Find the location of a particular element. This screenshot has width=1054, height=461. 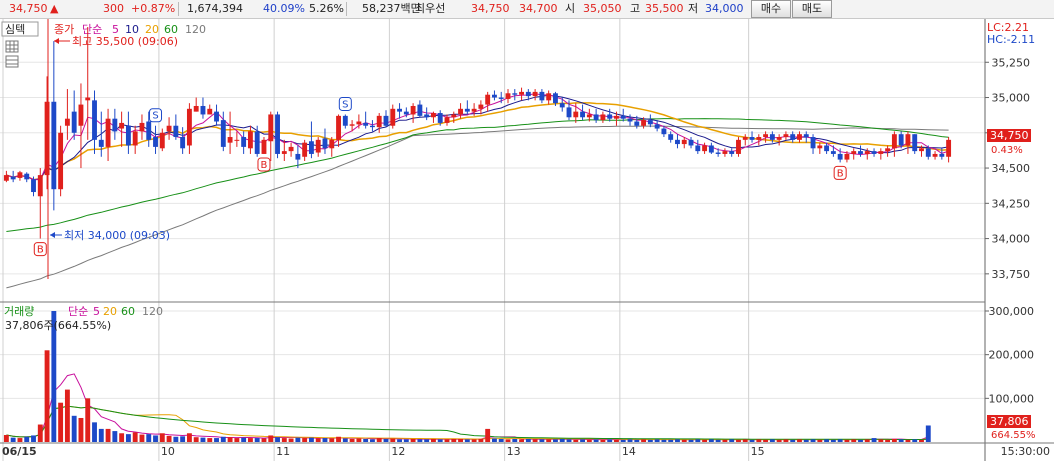

min-annotation: 최저 34,000 (09:03) is located at coordinates (110, 235).